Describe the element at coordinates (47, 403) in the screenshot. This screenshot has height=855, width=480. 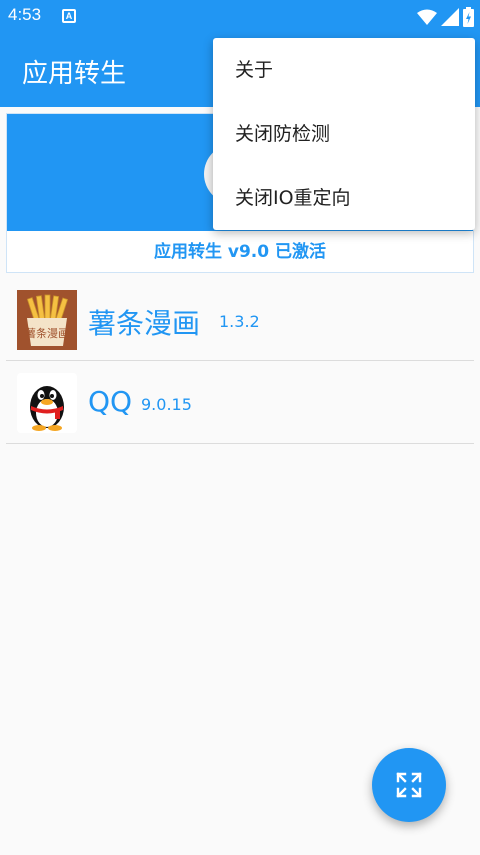
I see `qq-penguin-app-icon` at that location.